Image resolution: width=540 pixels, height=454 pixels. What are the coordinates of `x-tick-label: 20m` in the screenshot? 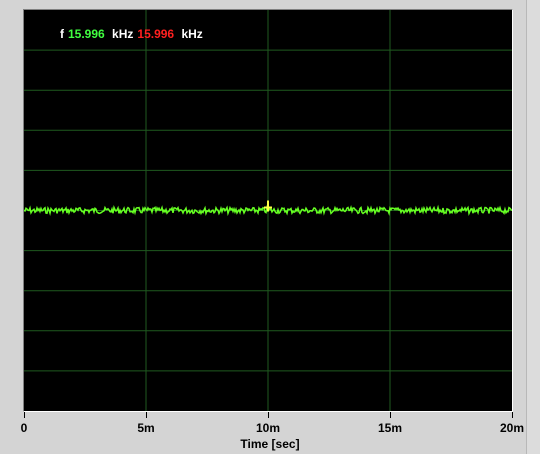 It's located at (512, 428).